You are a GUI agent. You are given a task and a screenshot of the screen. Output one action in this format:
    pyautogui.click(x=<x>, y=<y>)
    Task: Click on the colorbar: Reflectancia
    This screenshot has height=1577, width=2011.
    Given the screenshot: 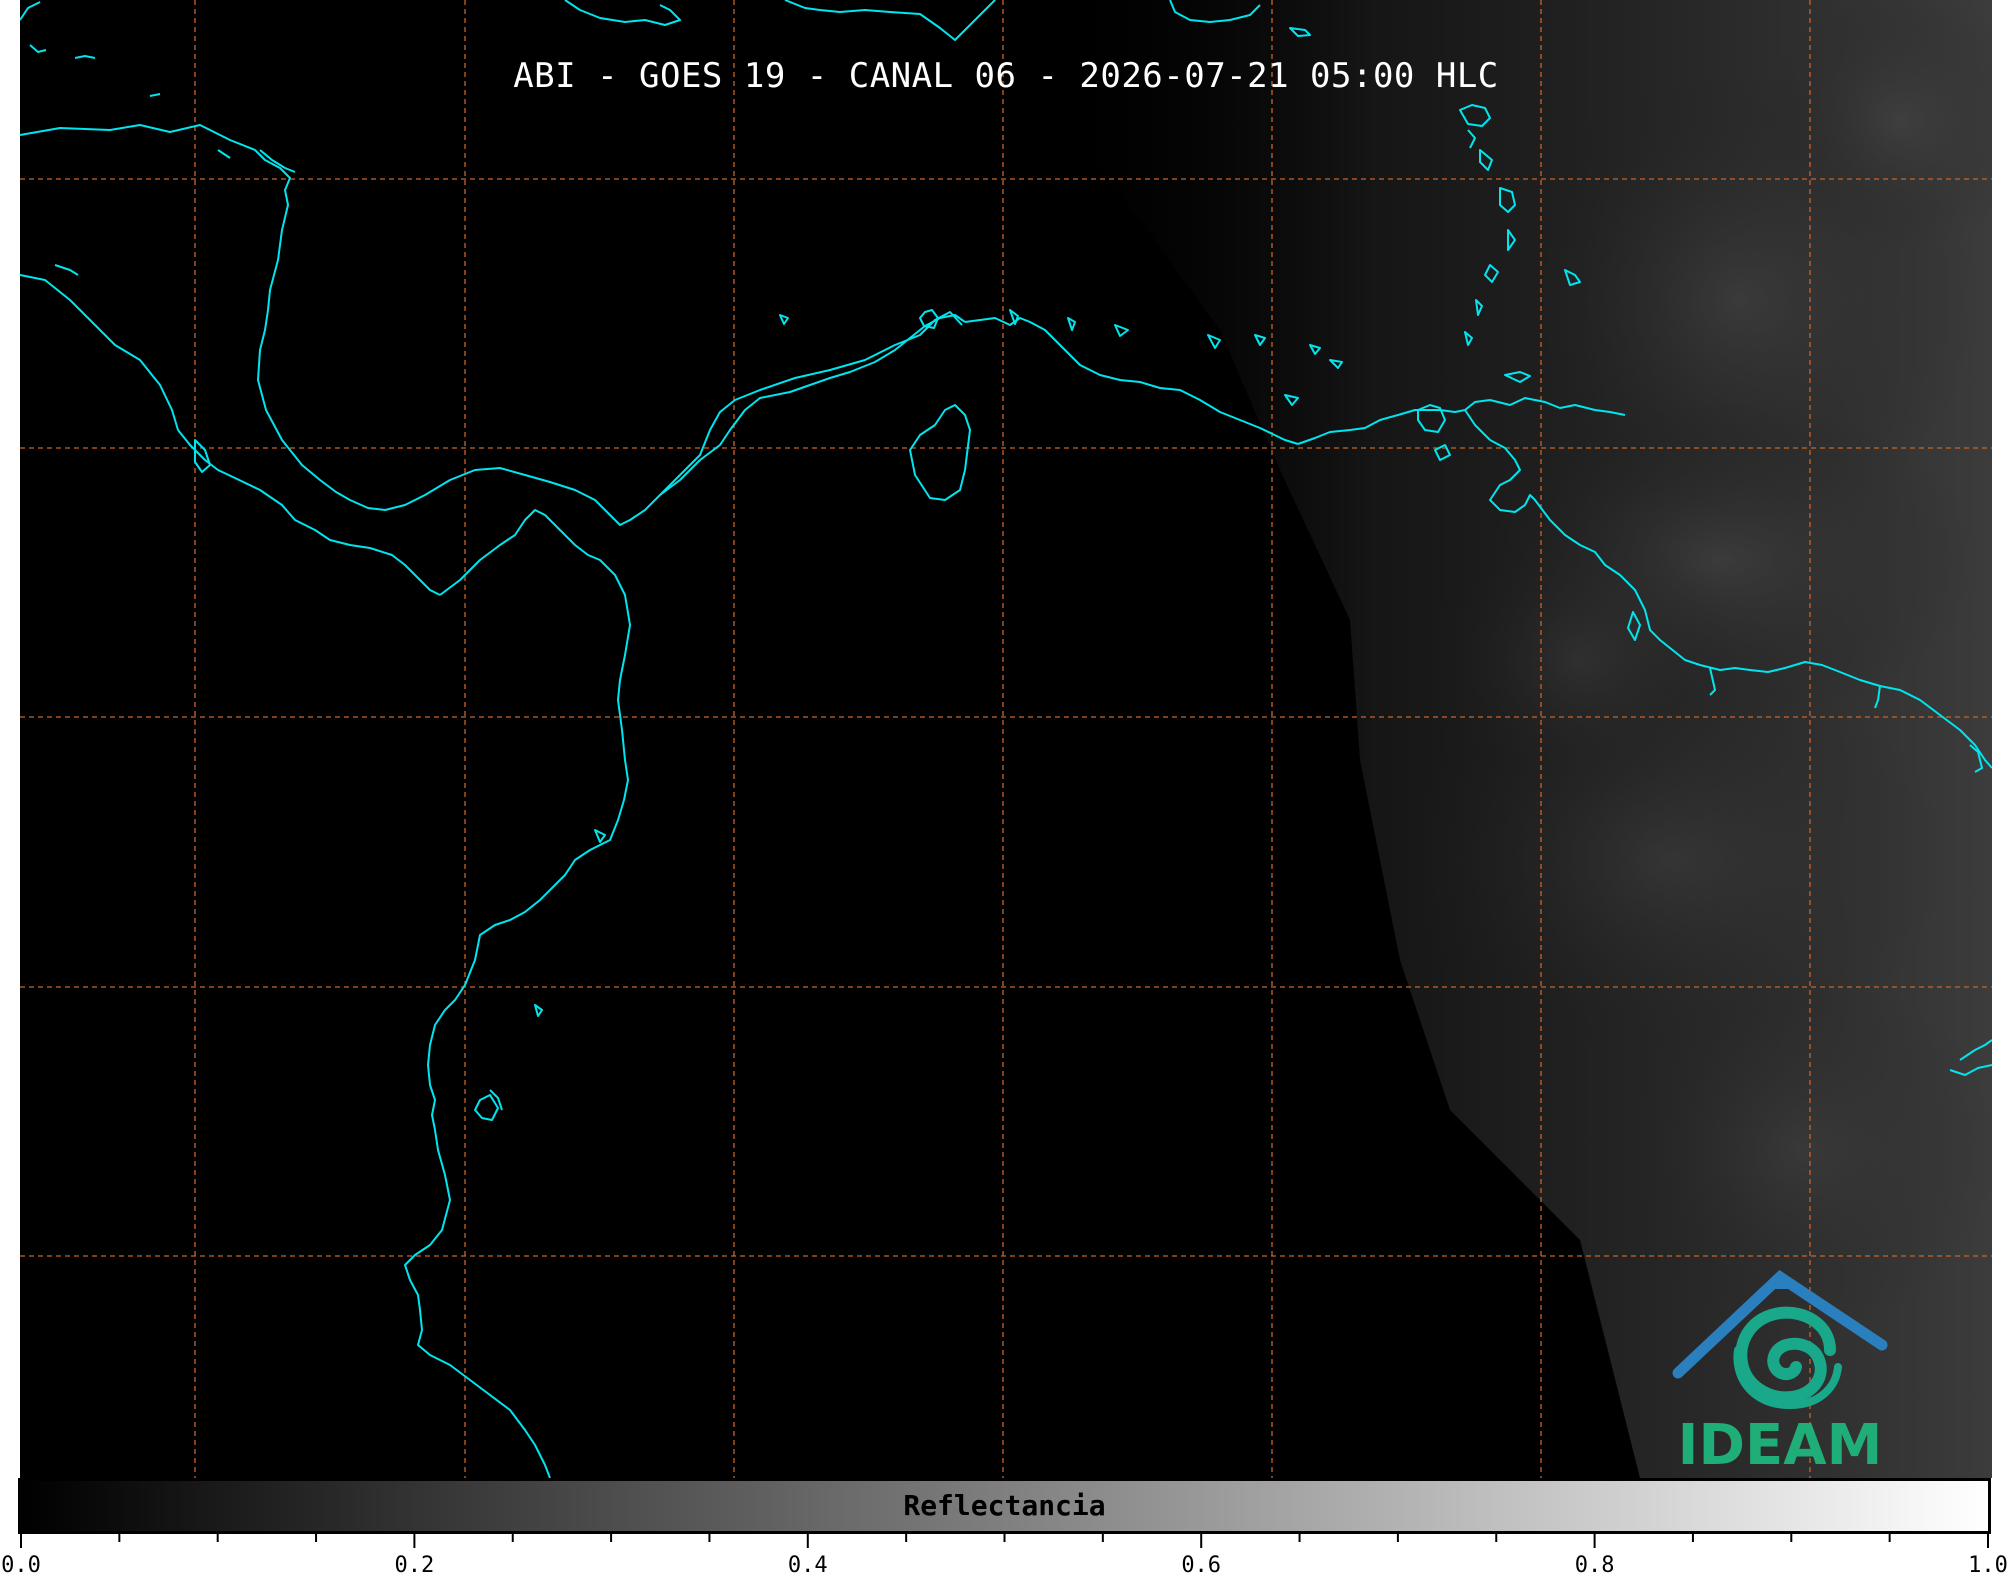 What is the action you would take?
    pyautogui.click(x=1004, y=1506)
    